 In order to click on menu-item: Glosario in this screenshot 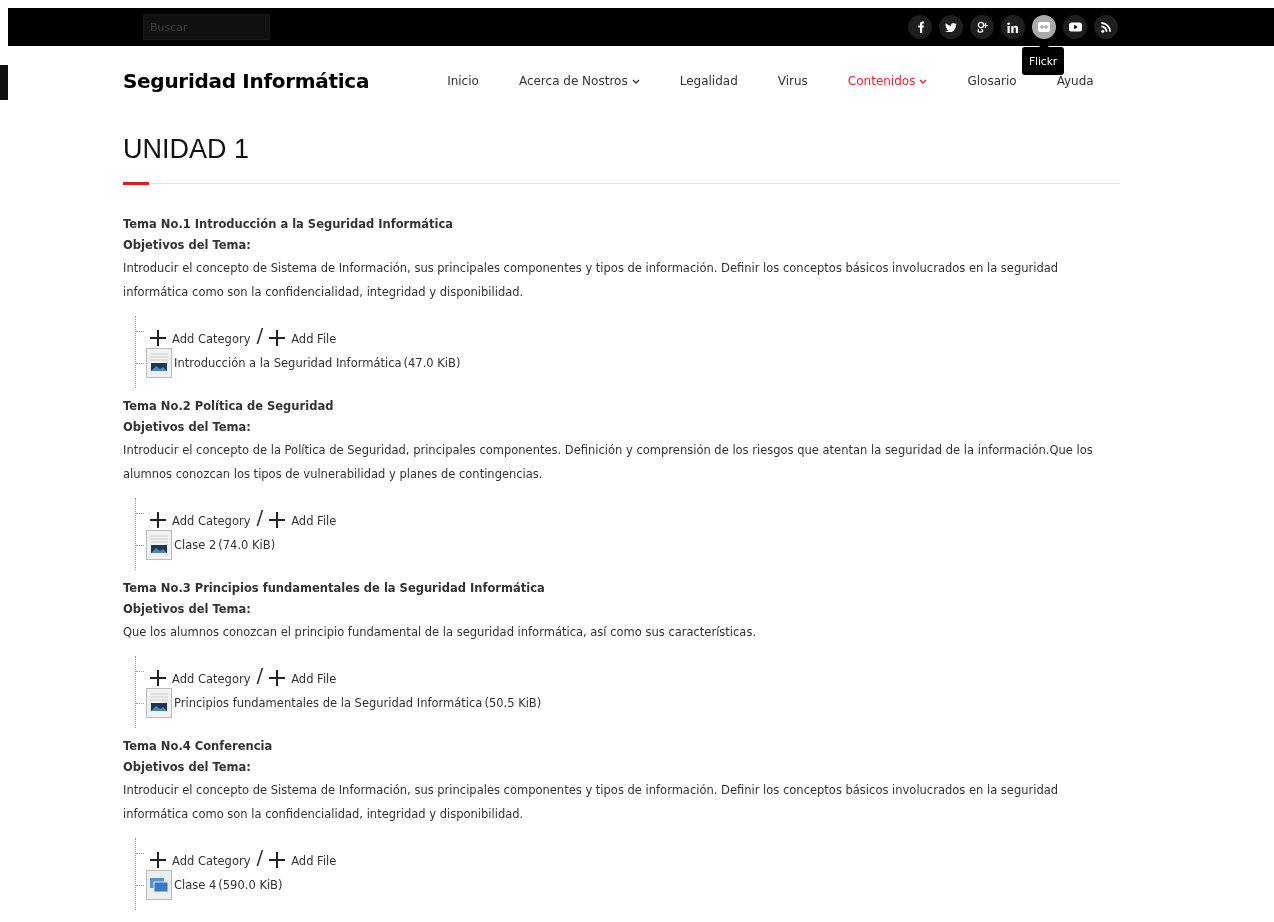, I will do `click(992, 81)`.